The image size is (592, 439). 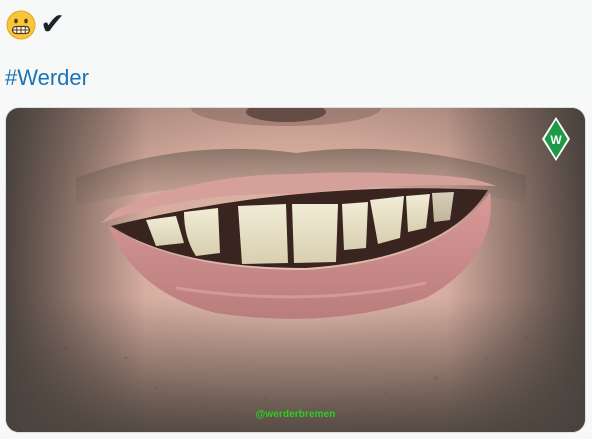 I want to click on crest-letter: W, so click(x=556, y=140).